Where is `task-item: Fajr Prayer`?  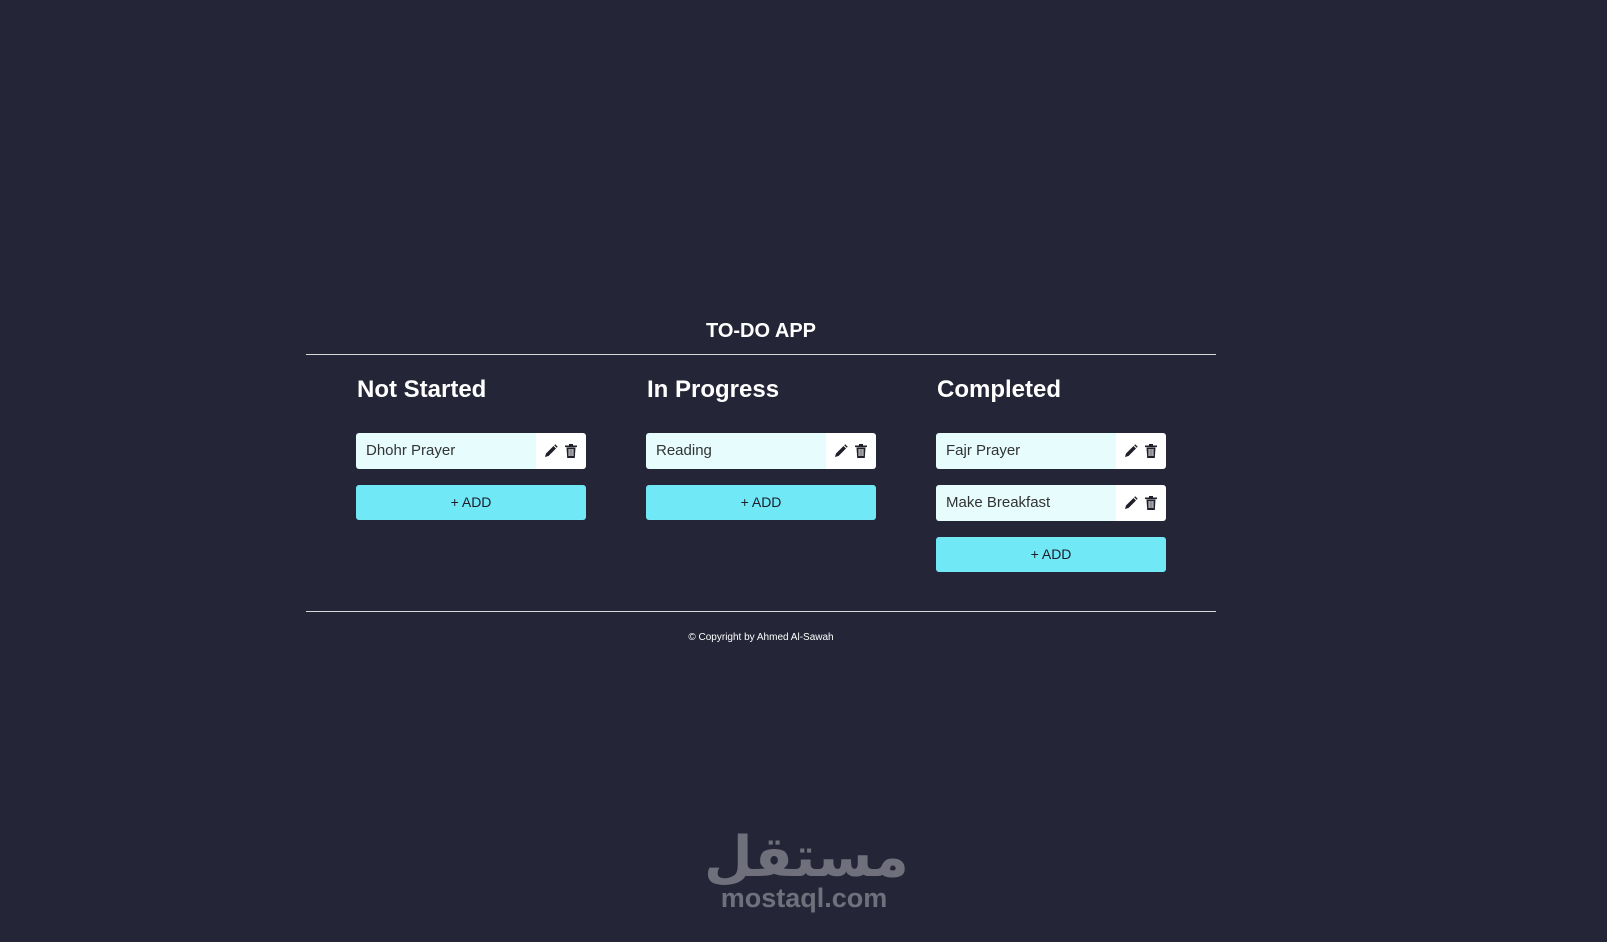
task-item: Fajr Prayer is located at coordinates (1051, 451).